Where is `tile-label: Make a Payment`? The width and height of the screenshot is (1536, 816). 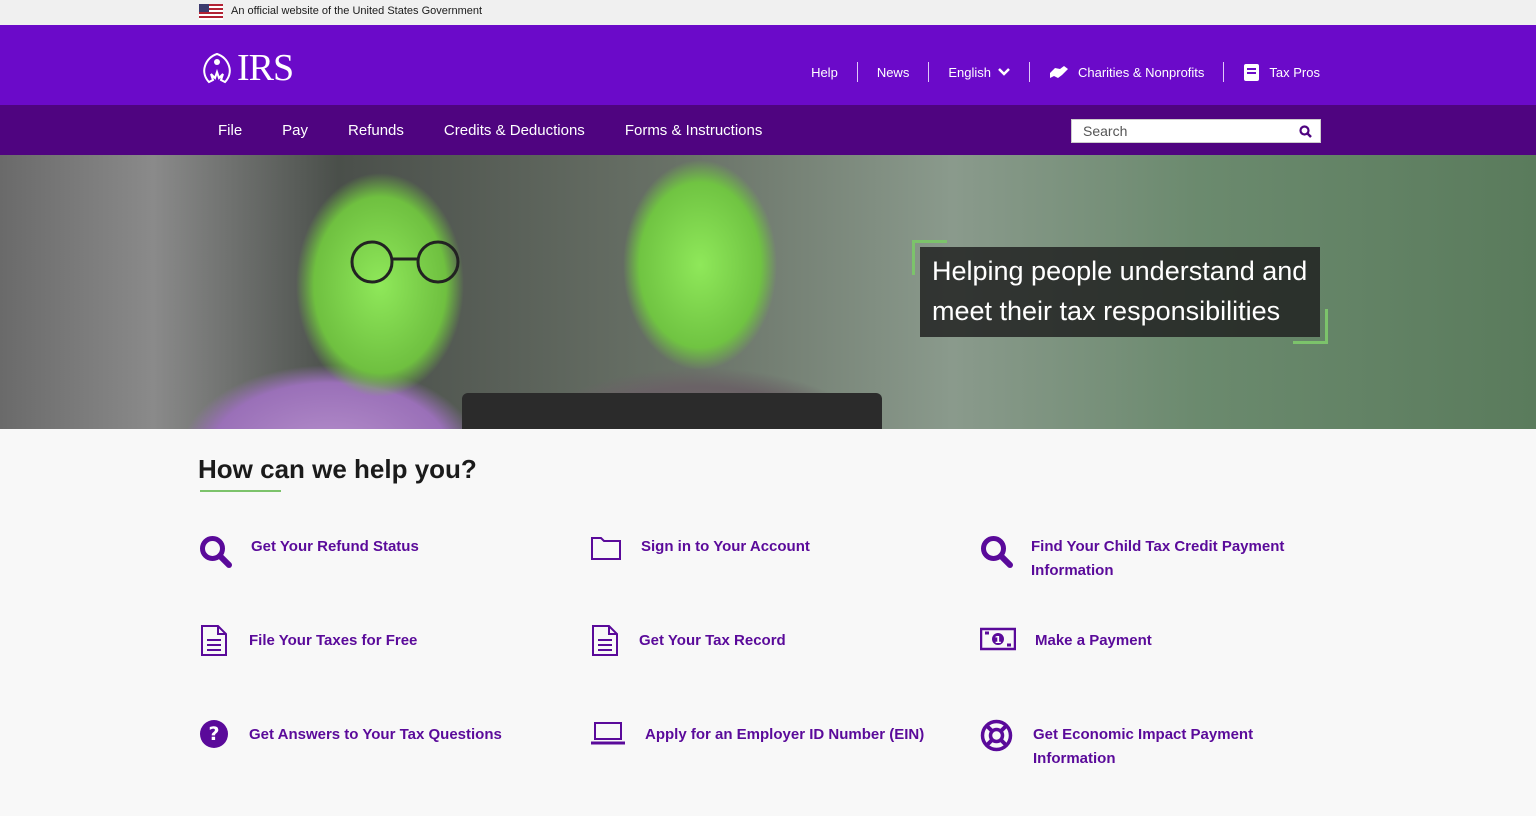 tile-label: Make a Payment is located at coordinates (1093, 640).